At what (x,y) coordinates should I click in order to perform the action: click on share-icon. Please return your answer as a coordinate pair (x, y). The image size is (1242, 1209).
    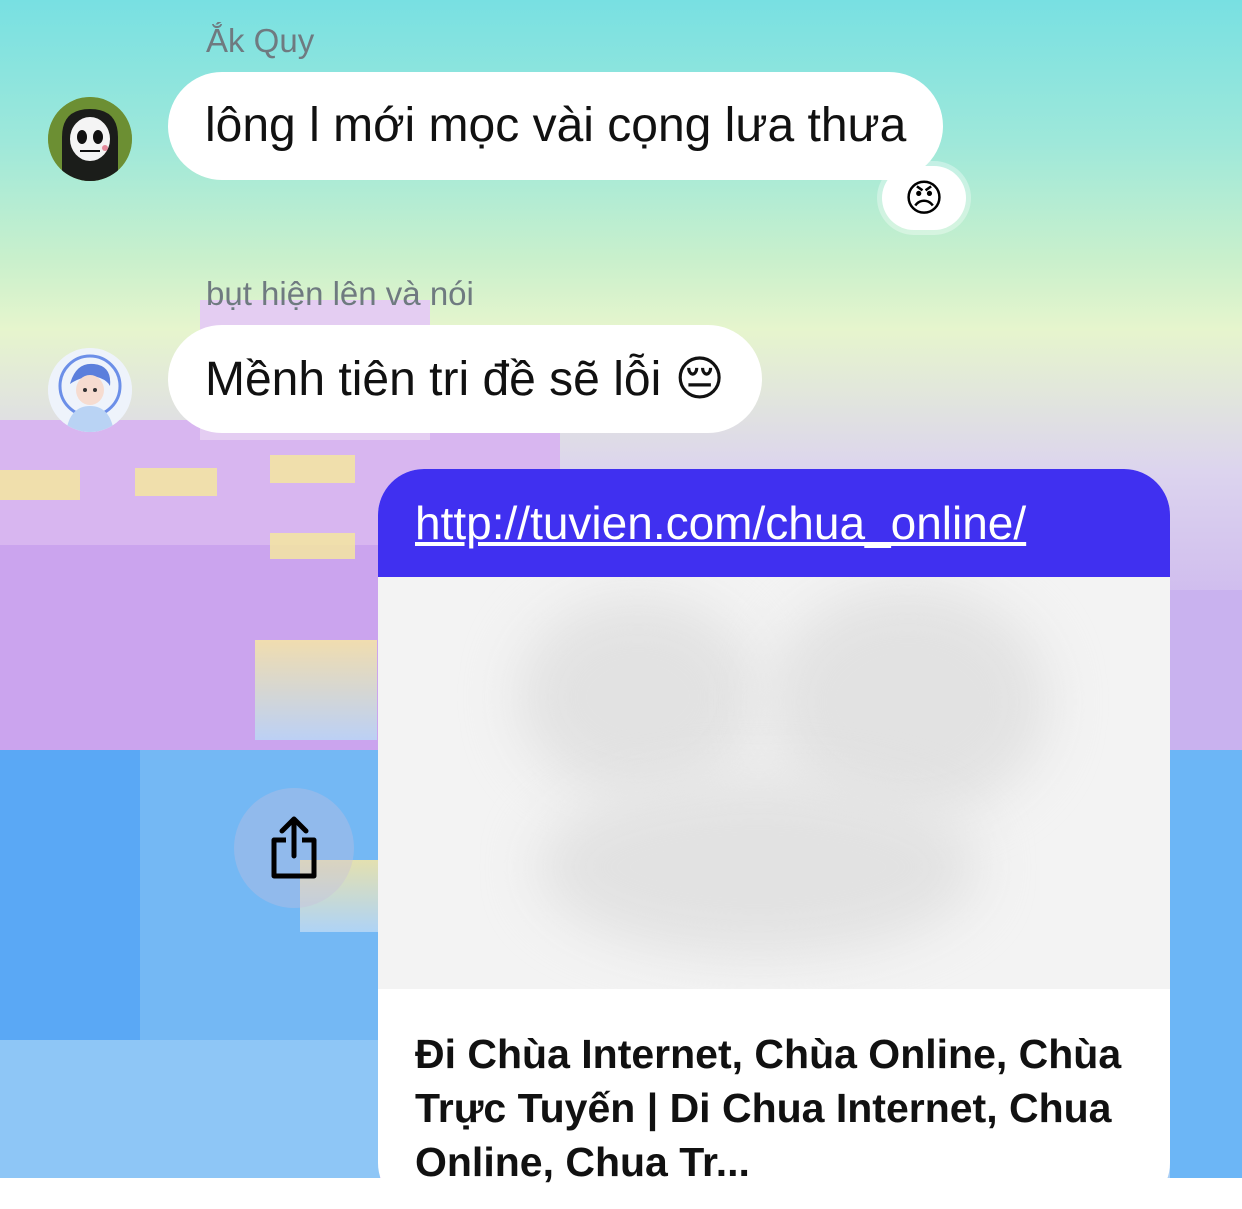
    Looking at the image, I should click on (294, 847).